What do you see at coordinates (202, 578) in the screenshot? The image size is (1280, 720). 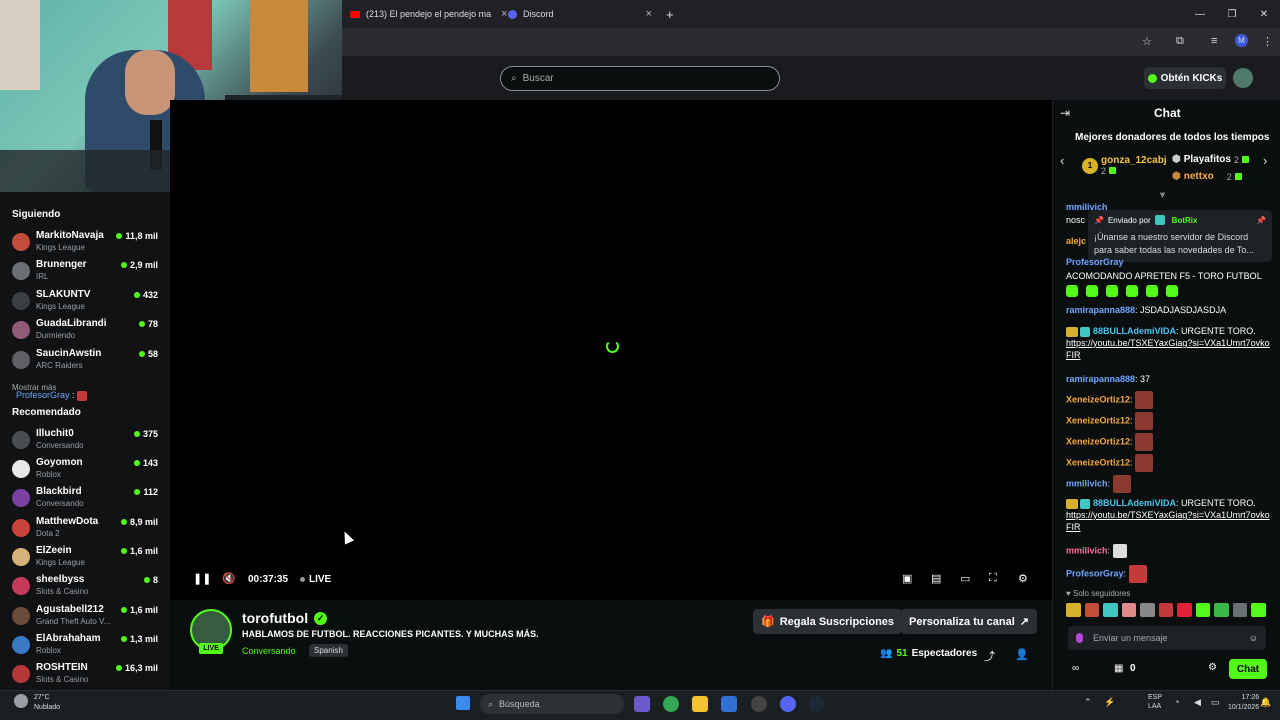 I see `pause-icon: ❚❚` at bounding box center [202, 578].